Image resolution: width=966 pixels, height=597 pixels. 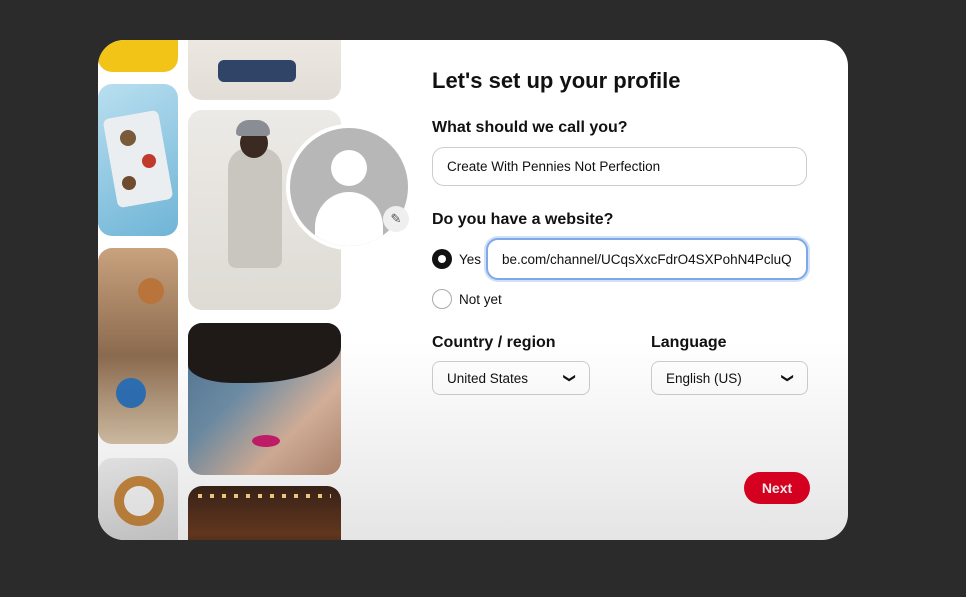 What do you see at coordinates (264, 290) in the screenshot?
I see `photo-collage-right` at bounding box center [264, 290].